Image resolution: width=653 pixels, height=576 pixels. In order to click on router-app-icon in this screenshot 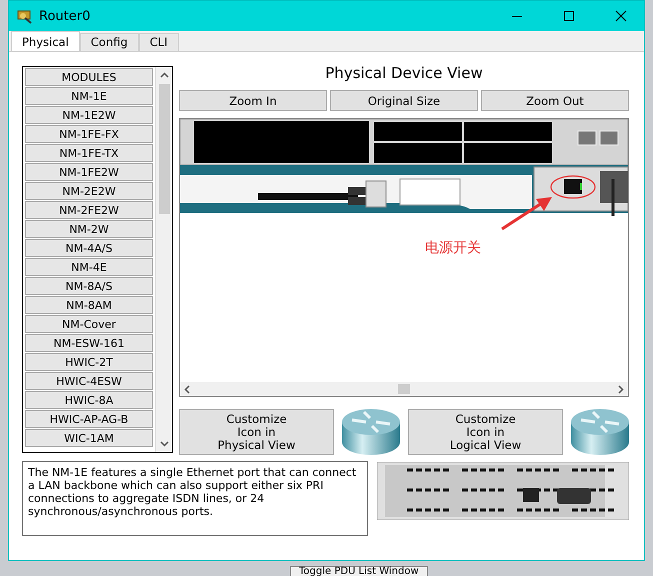, I will do `click(25, 16)`.